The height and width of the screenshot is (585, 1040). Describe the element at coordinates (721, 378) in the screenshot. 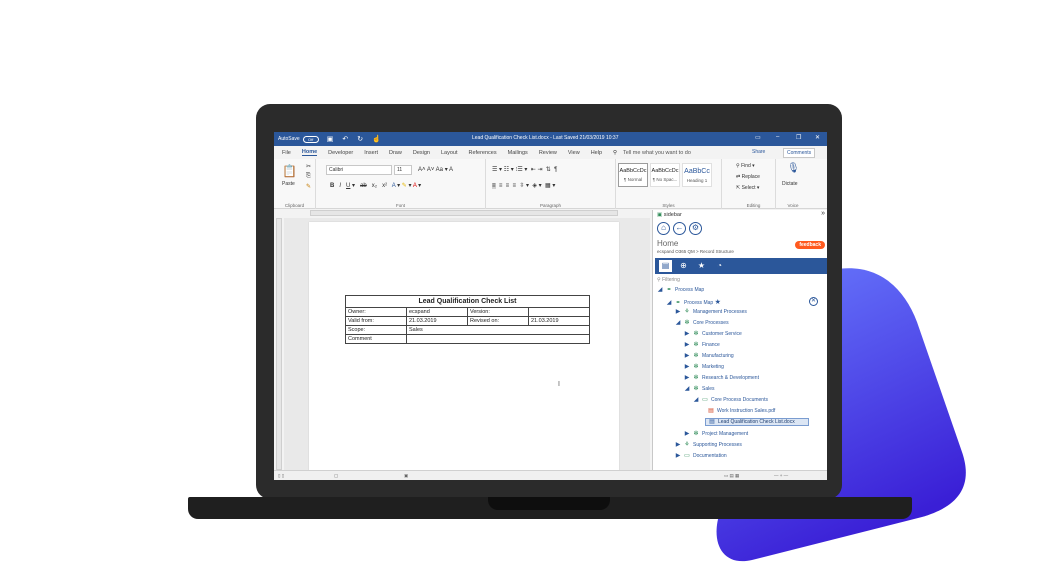

I see `tree-item: ▶ ✻ Research & Development` at that location.